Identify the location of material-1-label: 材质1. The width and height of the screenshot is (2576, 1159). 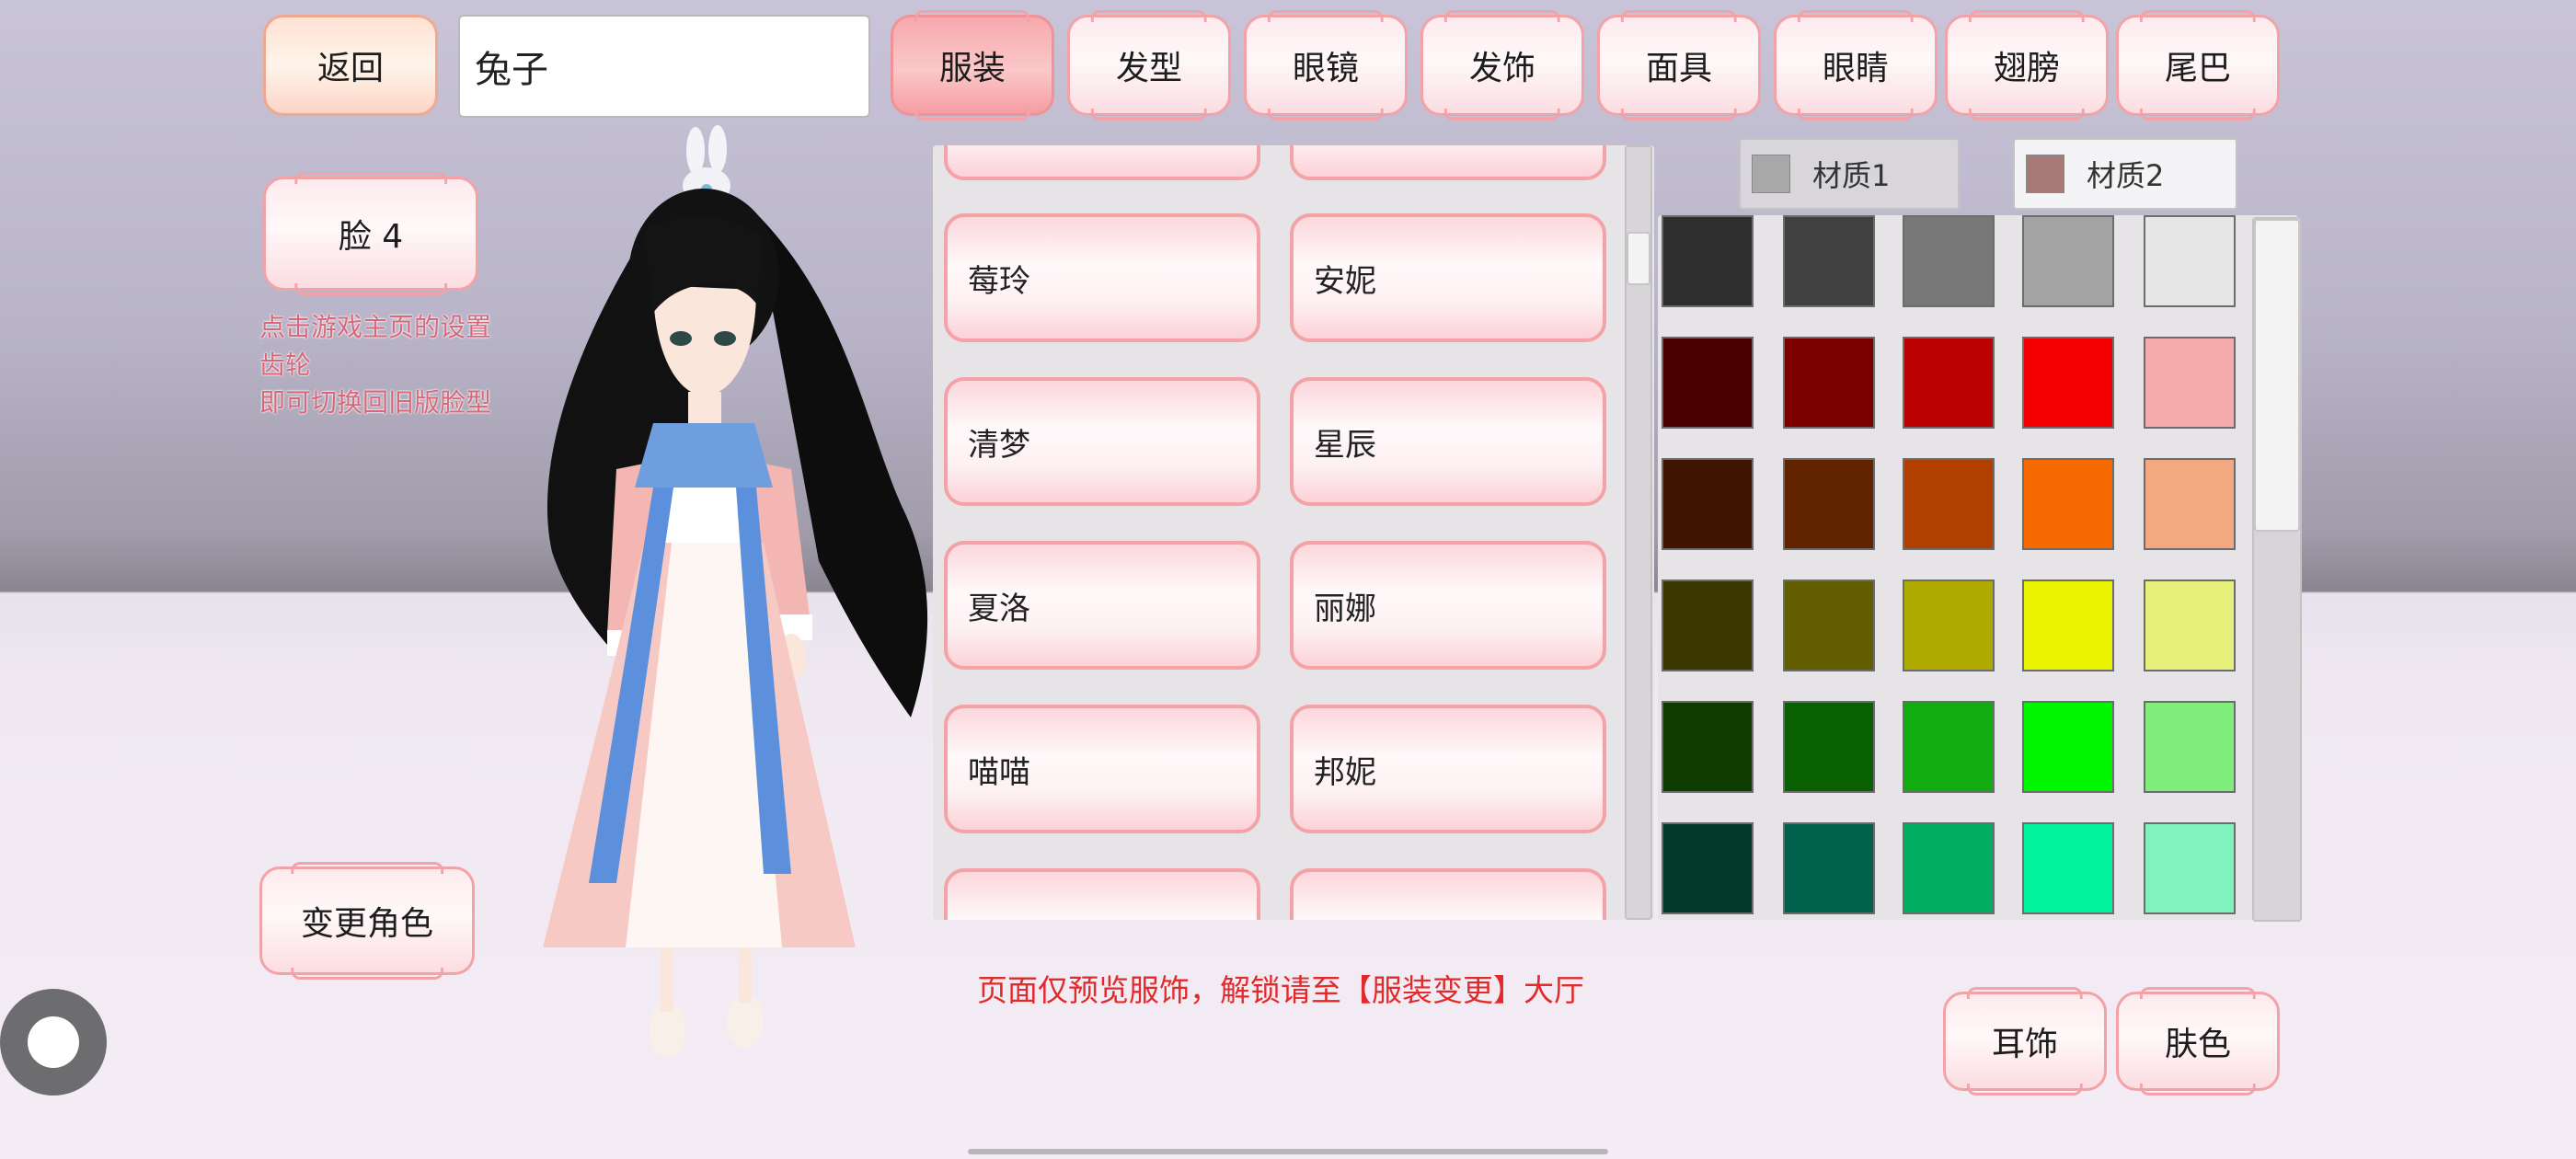
(1851, 175).